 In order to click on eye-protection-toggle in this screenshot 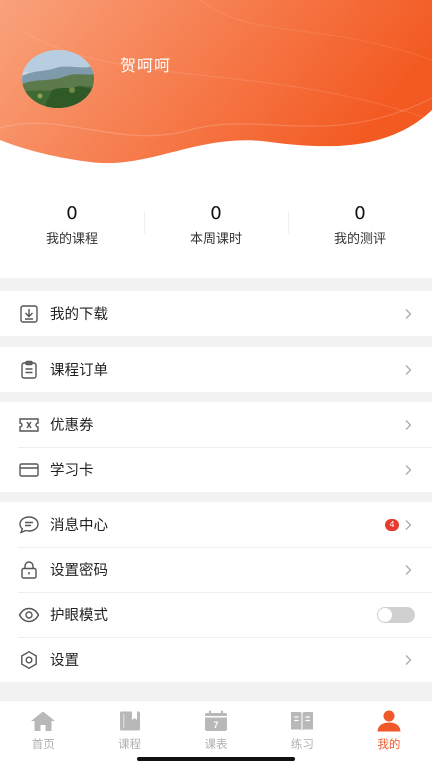, I will do `click(396, 614)`.